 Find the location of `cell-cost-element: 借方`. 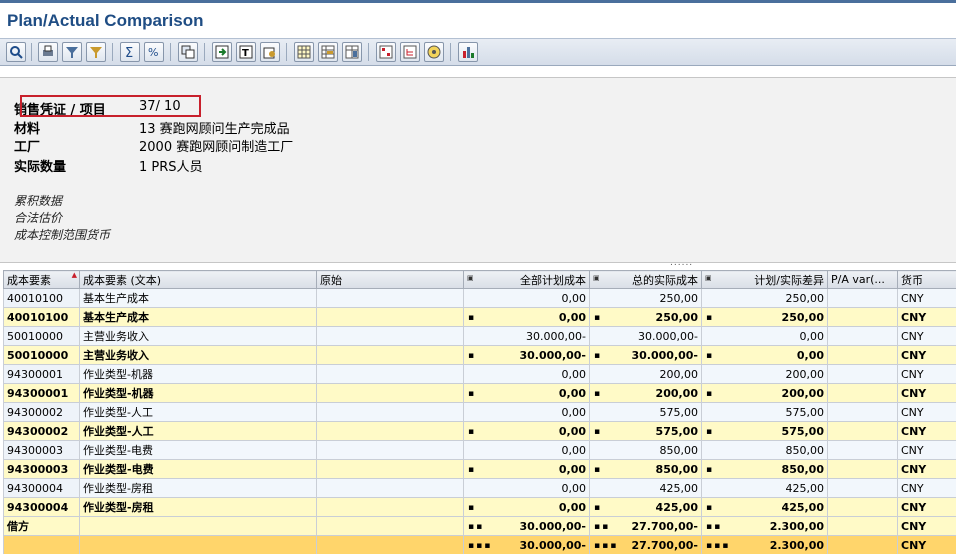

cell-cost-element: 借方 is located at coordinates (41, 526).